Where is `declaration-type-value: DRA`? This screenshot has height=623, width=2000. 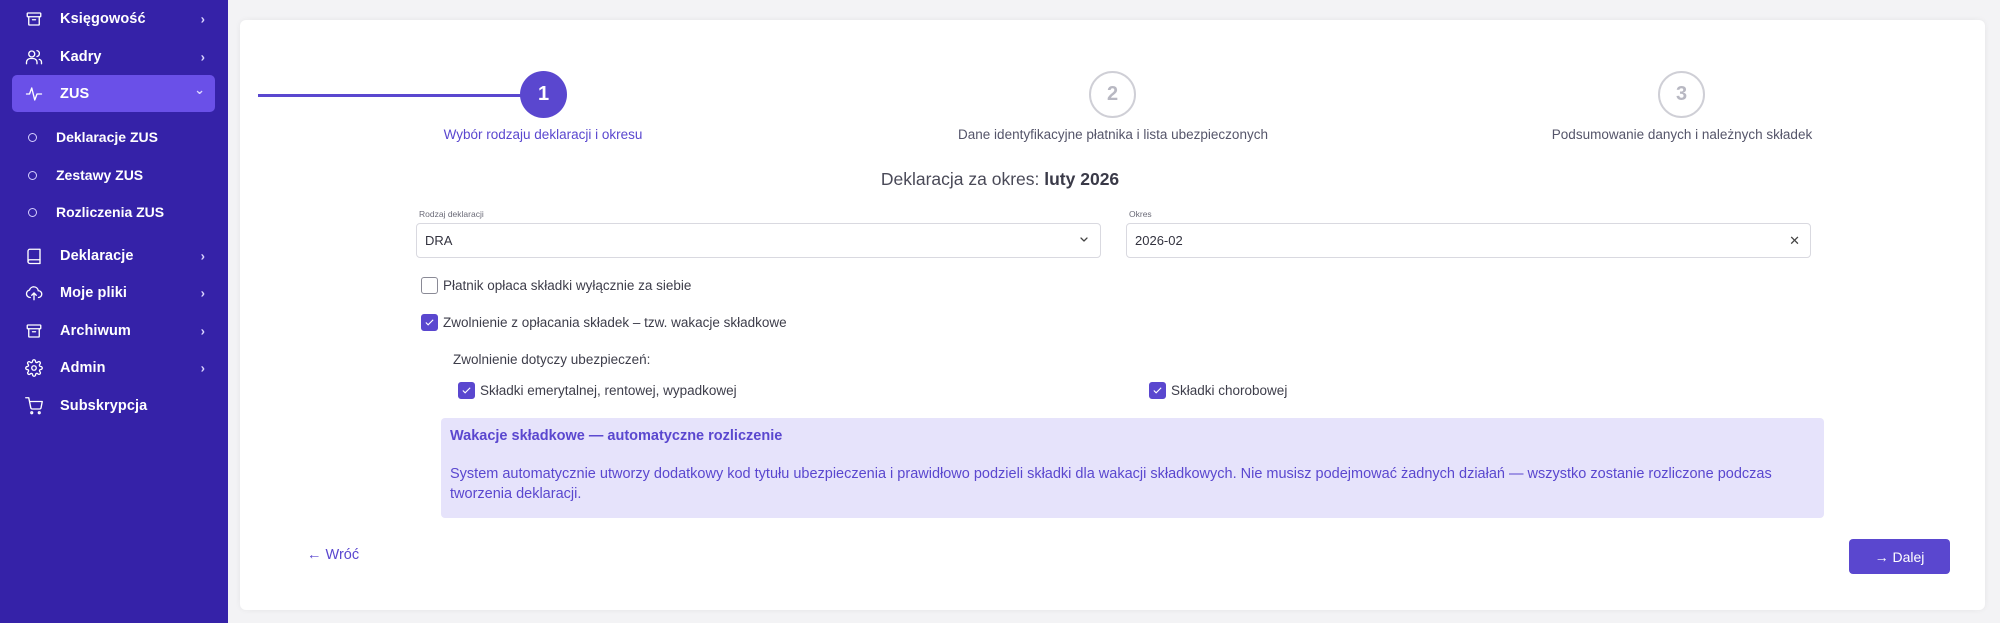
declaration-type-value: DRA is located at coordinates (439, 240).